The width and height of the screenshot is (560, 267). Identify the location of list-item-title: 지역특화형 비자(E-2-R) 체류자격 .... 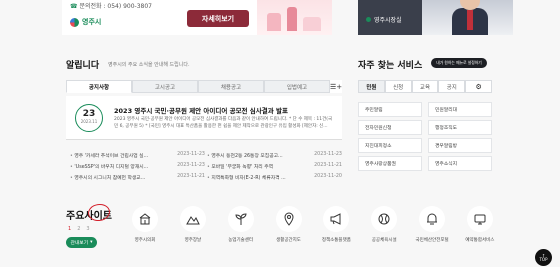
(246, 179).